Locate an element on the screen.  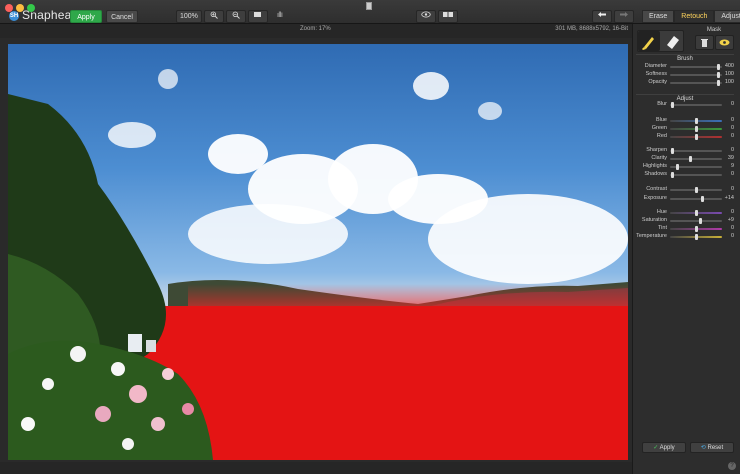
zoom-controls: 100% is located at coordinates (233, 16).